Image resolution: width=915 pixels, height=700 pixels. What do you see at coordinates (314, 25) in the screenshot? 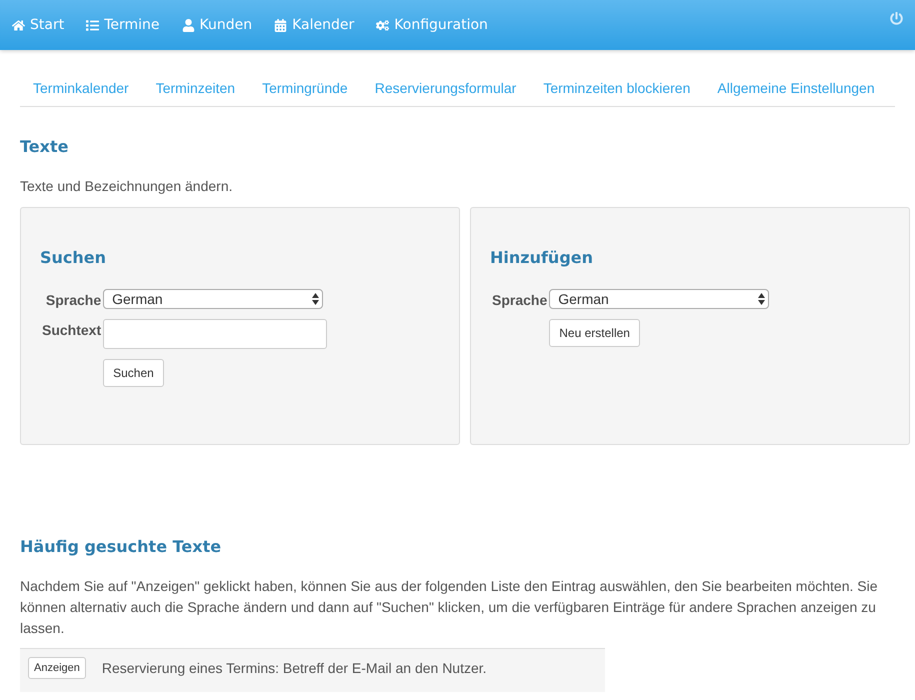
I see `nav-link: Kalender` at bounding box center [314, 25].